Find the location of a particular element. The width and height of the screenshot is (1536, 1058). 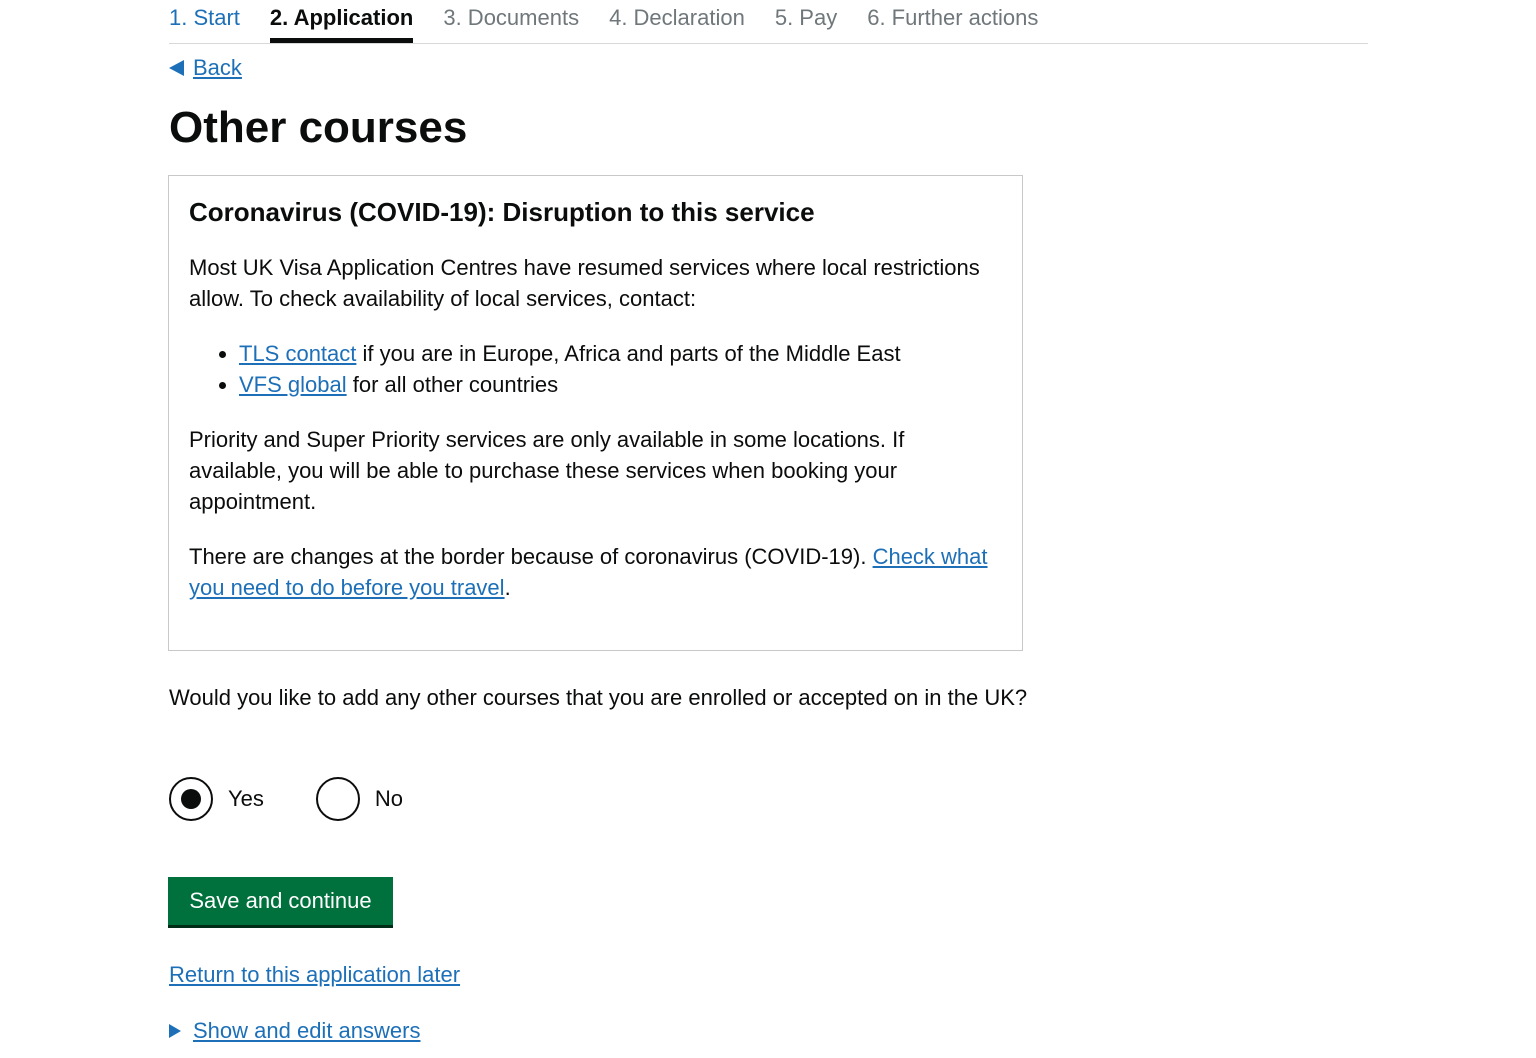

triangle-right-icon is located at coordinates (175, 1031).